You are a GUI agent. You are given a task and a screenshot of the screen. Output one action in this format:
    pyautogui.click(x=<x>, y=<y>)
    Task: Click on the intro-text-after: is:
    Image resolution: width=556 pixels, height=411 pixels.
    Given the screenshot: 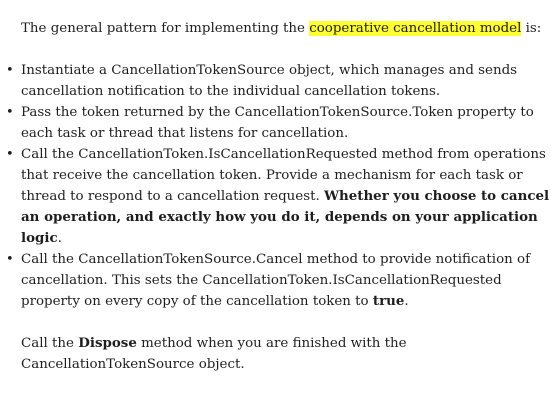 What is the action you would take?
    pyautogui.click(x=531, y=28)
    